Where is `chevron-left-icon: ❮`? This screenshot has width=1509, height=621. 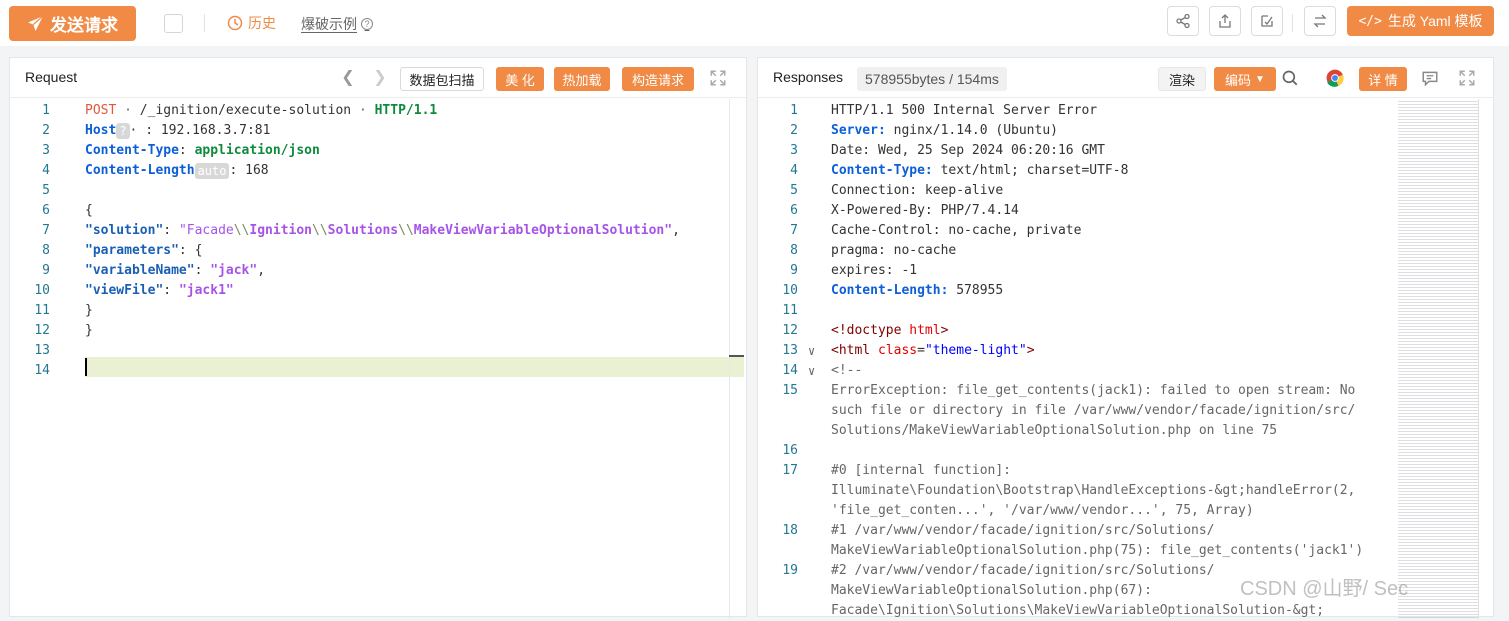 chevron-left-icon: ❮ is located at coordinates (348, 77).